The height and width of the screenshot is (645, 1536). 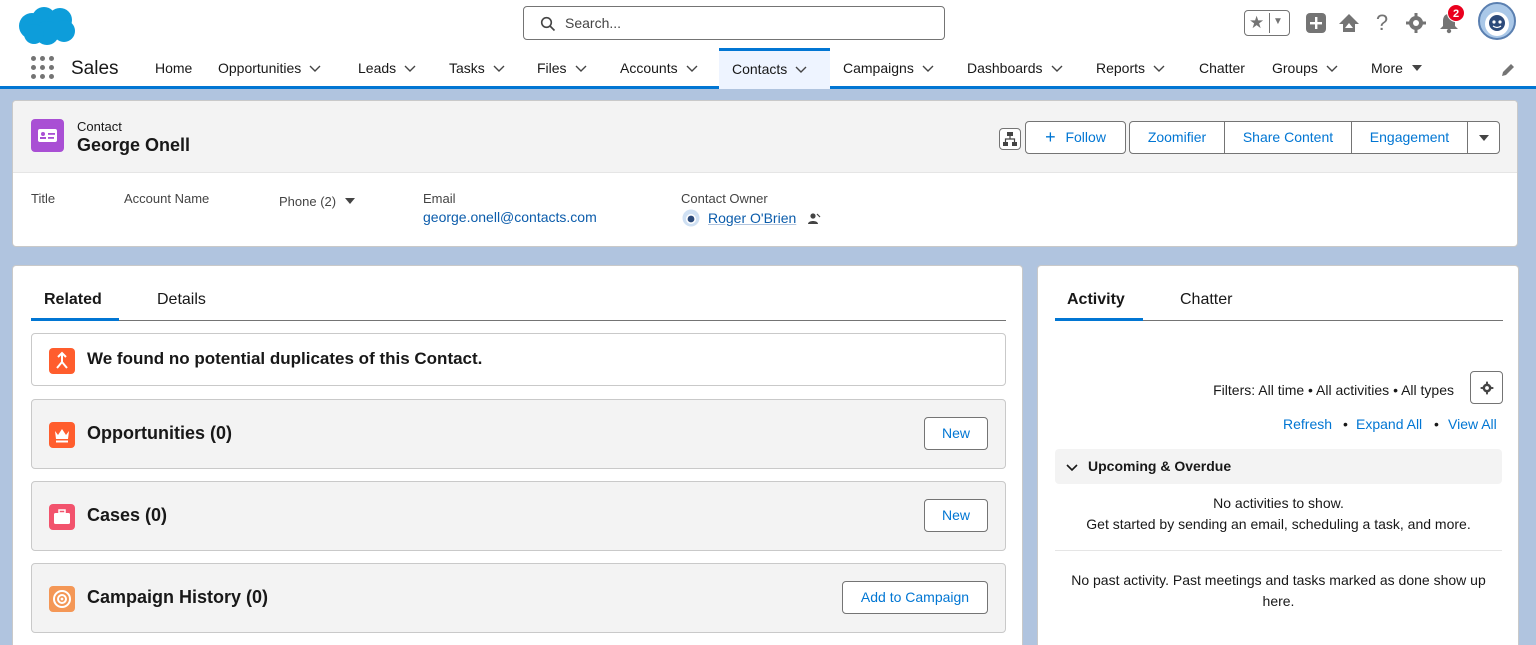 I want to click on nav-item-contacts: Contacts, so click(x=774, y=68).